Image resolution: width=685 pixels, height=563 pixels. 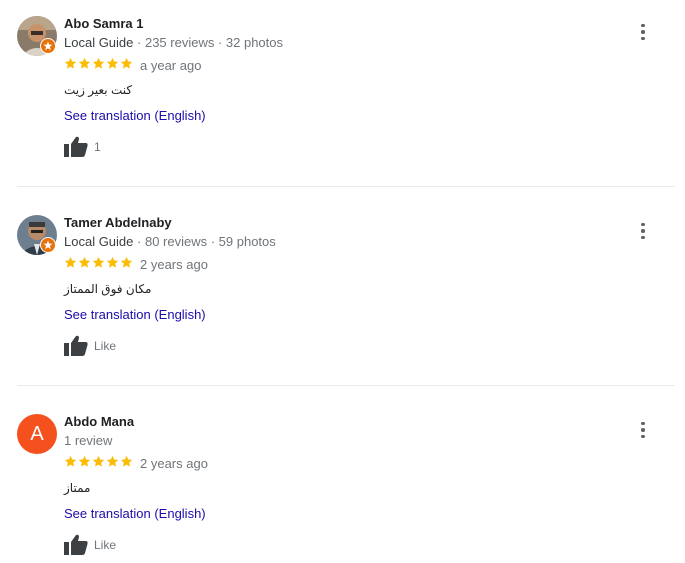 What do you see at coordinates (97, 147) in the screenshot?
I see `like-count: 1` at bounding box center [97, 147].